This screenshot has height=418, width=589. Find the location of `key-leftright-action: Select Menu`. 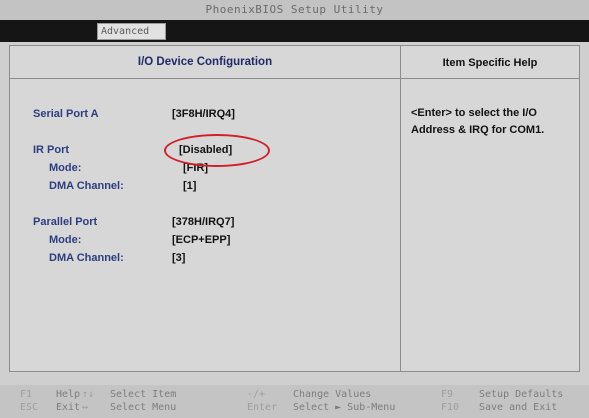

key-leftright-action: Select Menu is located at coordinates (143, 407).